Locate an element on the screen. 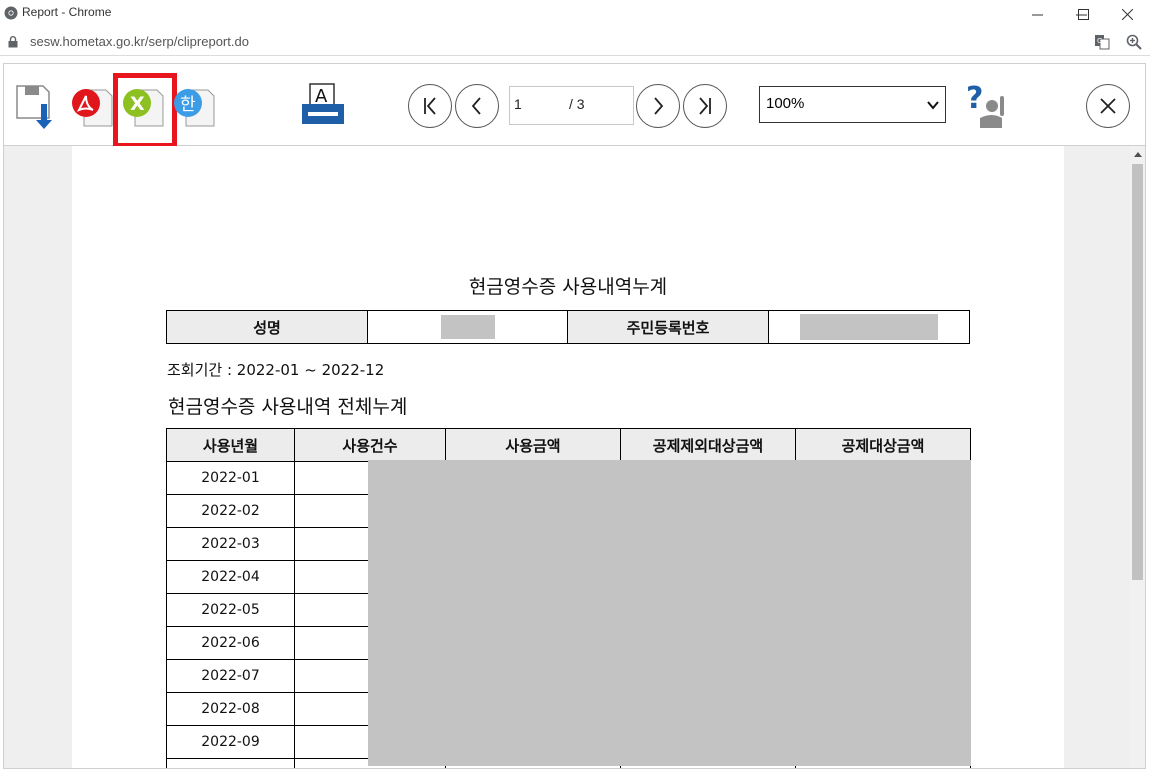  viewer-toolbar: X 한 A 1 / 3 100% ? is located at coordinates (574, 106).